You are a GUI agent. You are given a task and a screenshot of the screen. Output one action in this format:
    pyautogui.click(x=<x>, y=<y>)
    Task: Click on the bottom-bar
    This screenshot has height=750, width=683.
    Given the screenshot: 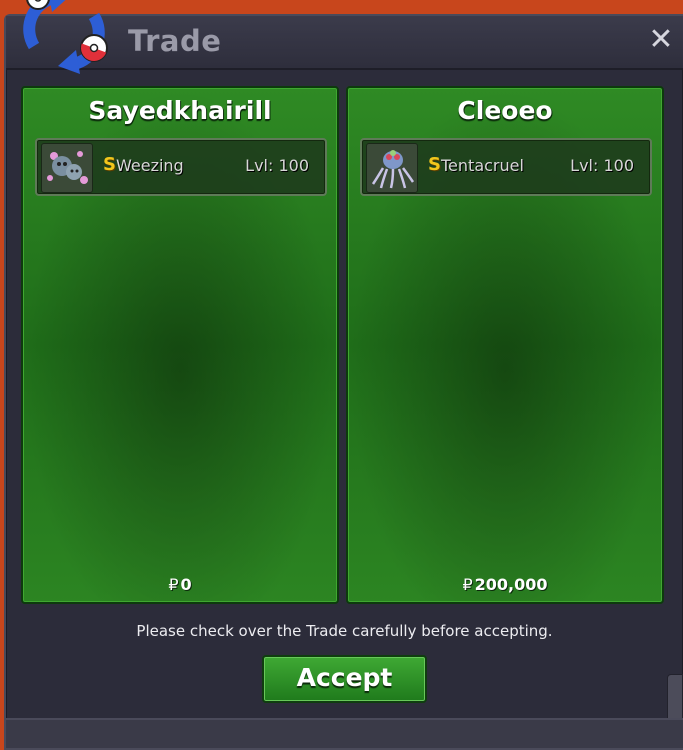 What is the action you would take?
    pyautogui.click(x=344, y=733)
    